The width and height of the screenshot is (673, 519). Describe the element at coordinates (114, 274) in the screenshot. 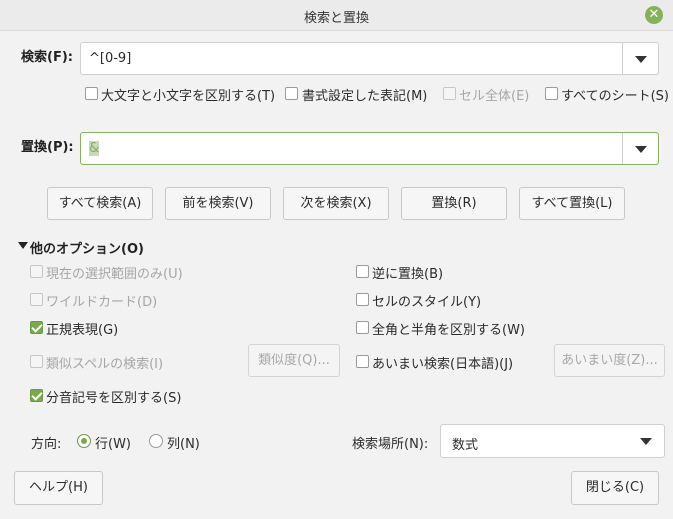

I see `current-selection-label: 現在の選択範囲のみ(U)` at that location.